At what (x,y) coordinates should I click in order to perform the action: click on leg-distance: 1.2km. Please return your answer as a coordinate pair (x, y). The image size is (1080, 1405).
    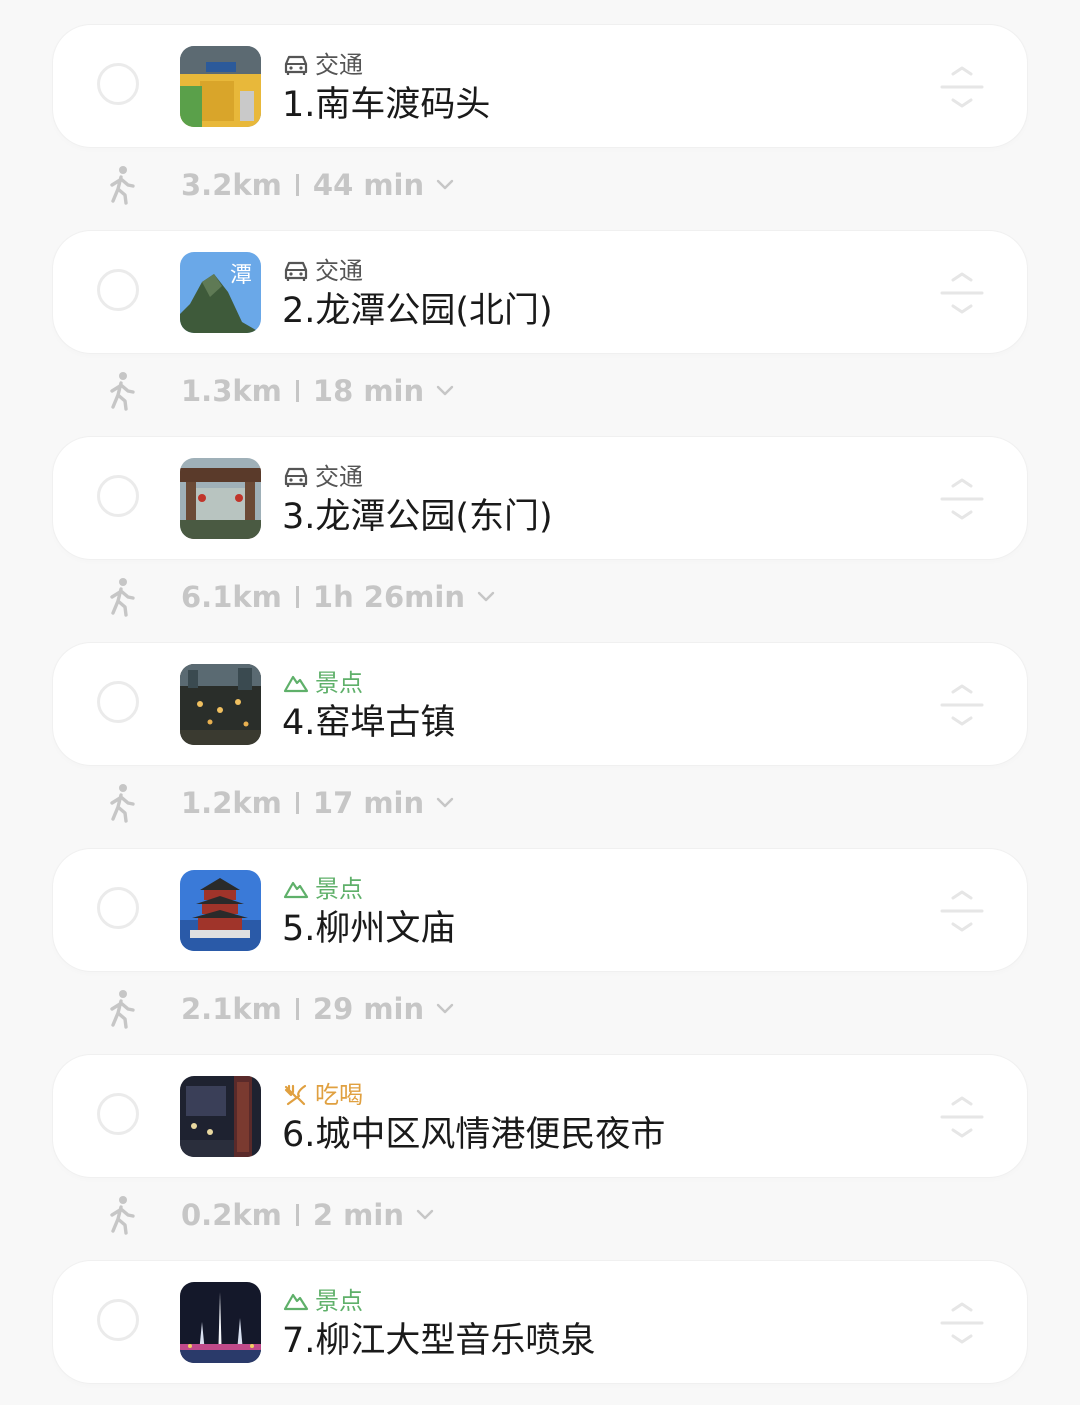
    Looking at the image, I should click on (231, 803).